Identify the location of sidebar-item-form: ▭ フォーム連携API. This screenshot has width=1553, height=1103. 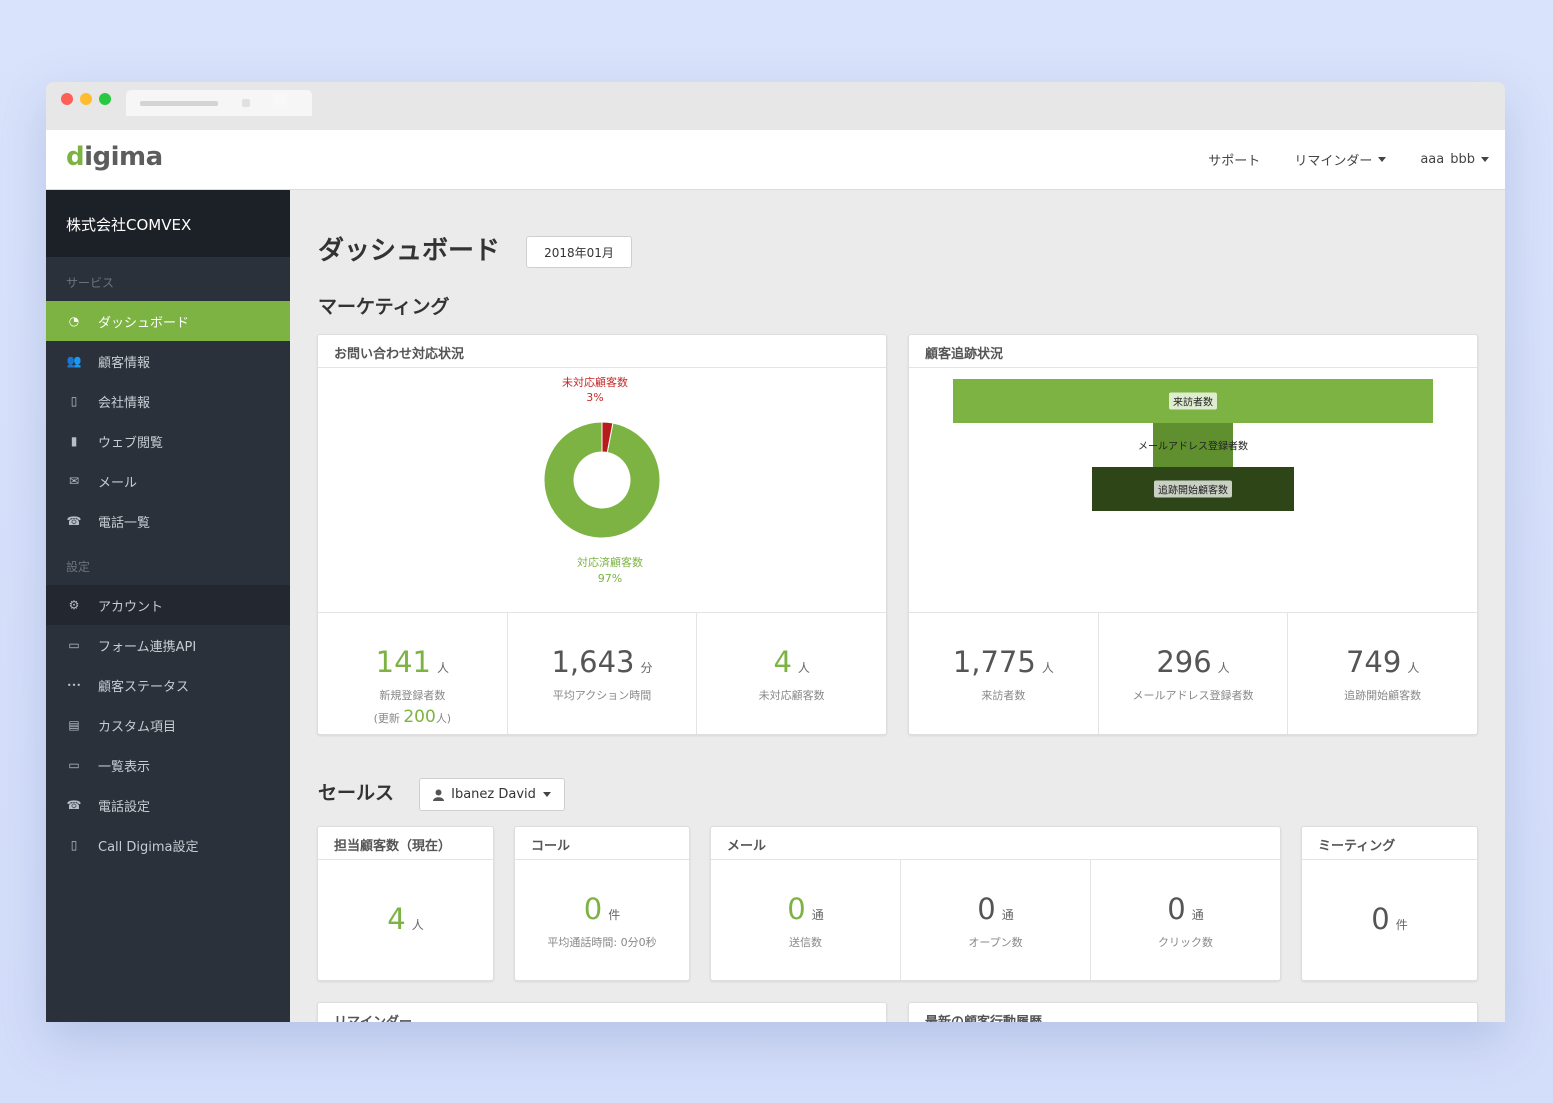
(168, 645).